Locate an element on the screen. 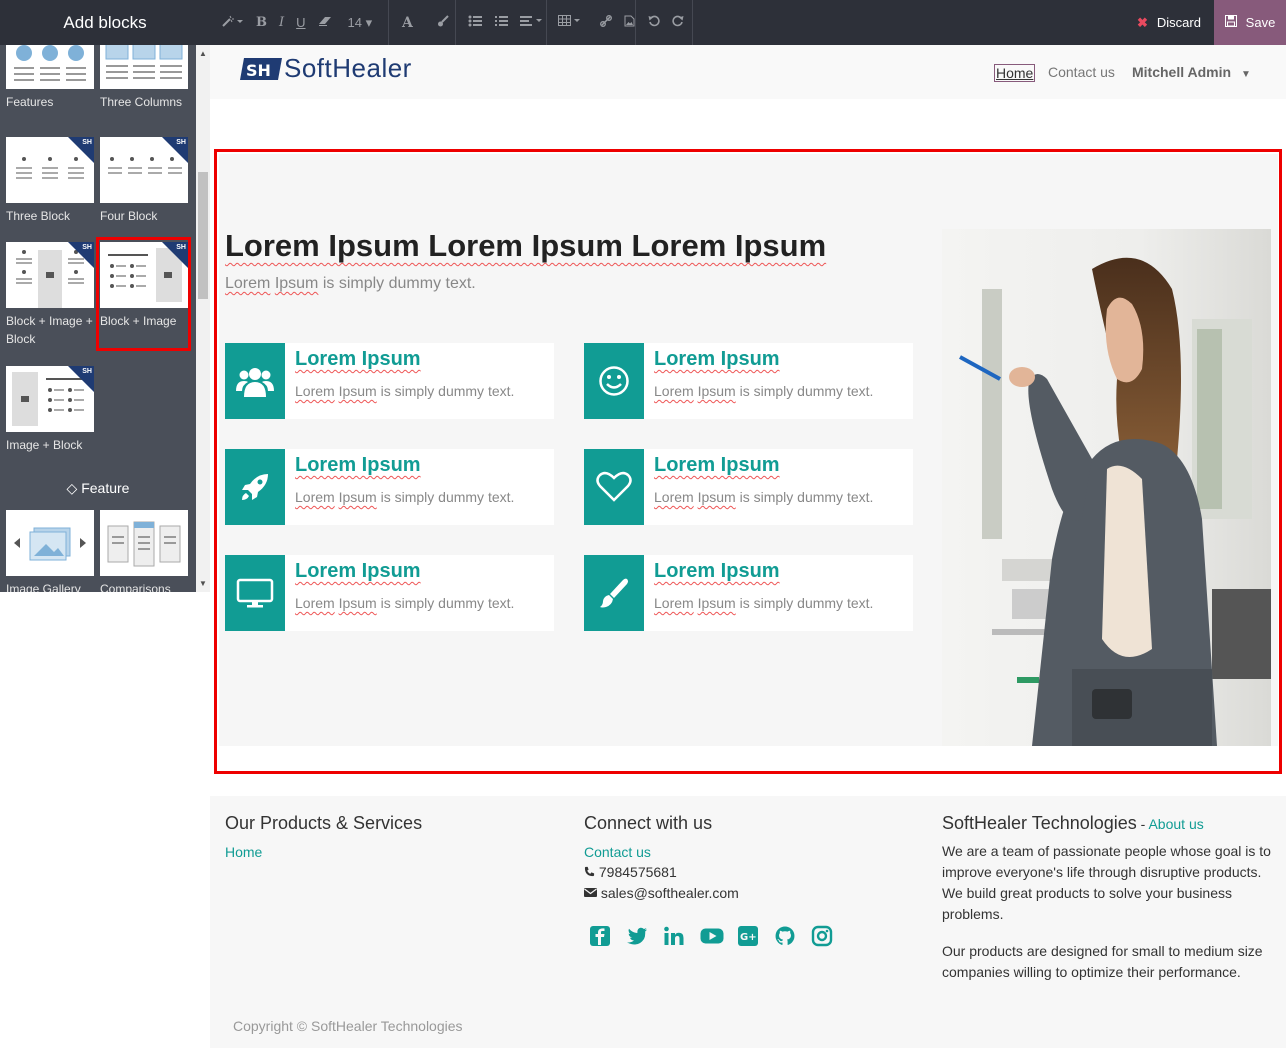 The height and width of the screenshot is (1048, 1286). link-icon is located at coordinates (606, 22).